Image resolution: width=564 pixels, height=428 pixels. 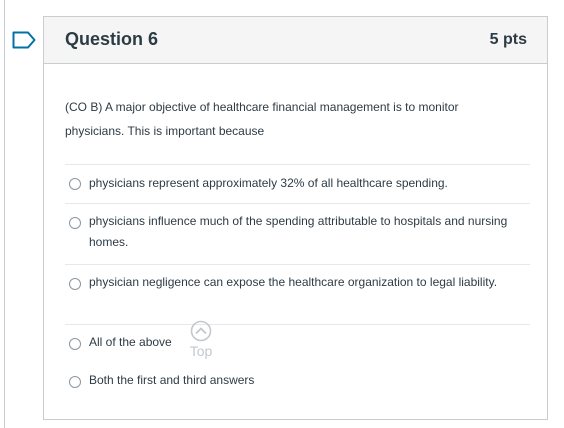 What do you see at coordinates (4, 214) in the screenshot?
I see `page-left-rule` at bounding box center [4, 214].